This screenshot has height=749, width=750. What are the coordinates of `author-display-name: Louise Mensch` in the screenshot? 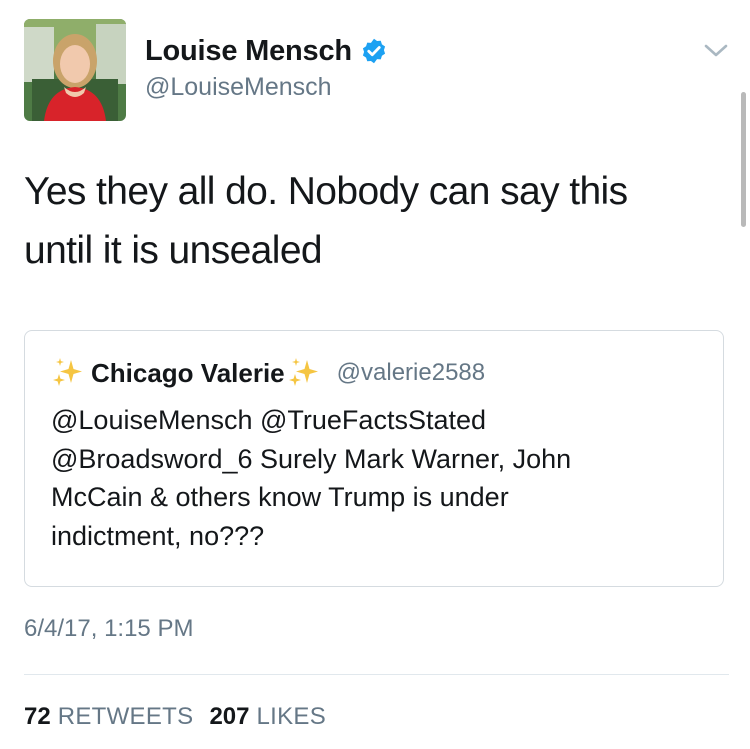 It's located at (248, 51).